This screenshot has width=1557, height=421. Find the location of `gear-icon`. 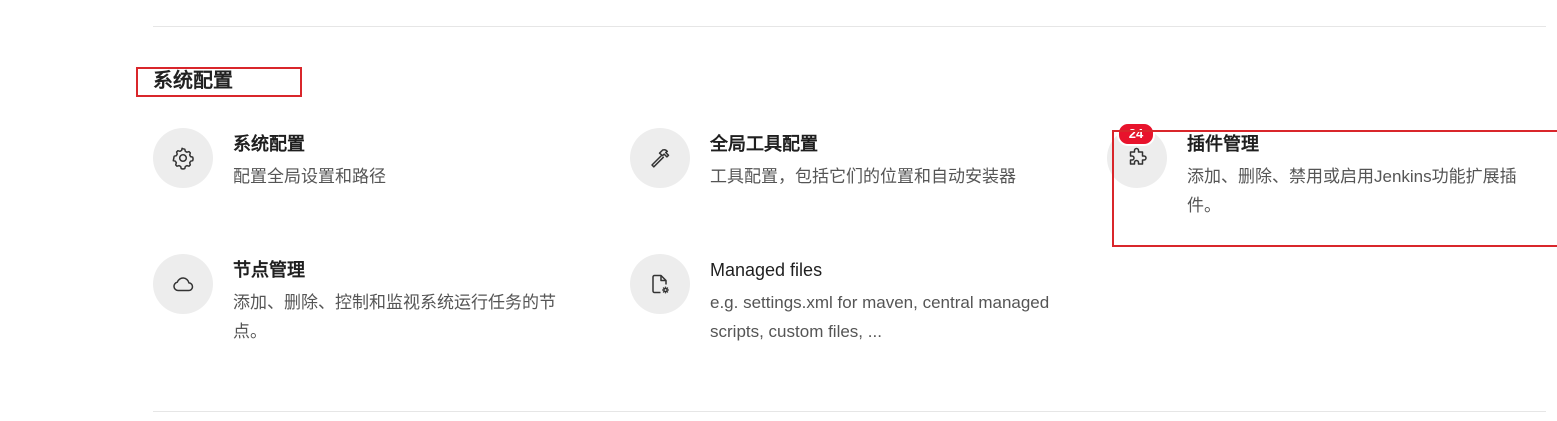

gear-icon is located at coordinates (183, 158).